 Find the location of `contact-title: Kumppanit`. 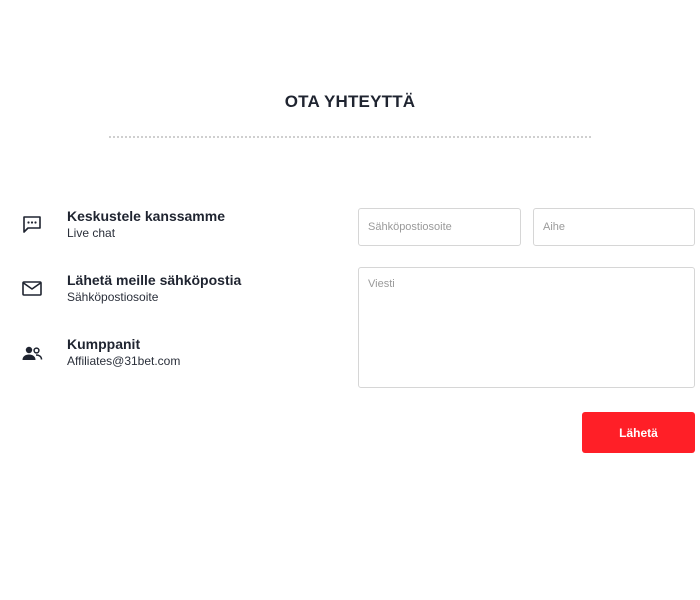

contact-title: Kumppanit is located at coordinates (104, 344).